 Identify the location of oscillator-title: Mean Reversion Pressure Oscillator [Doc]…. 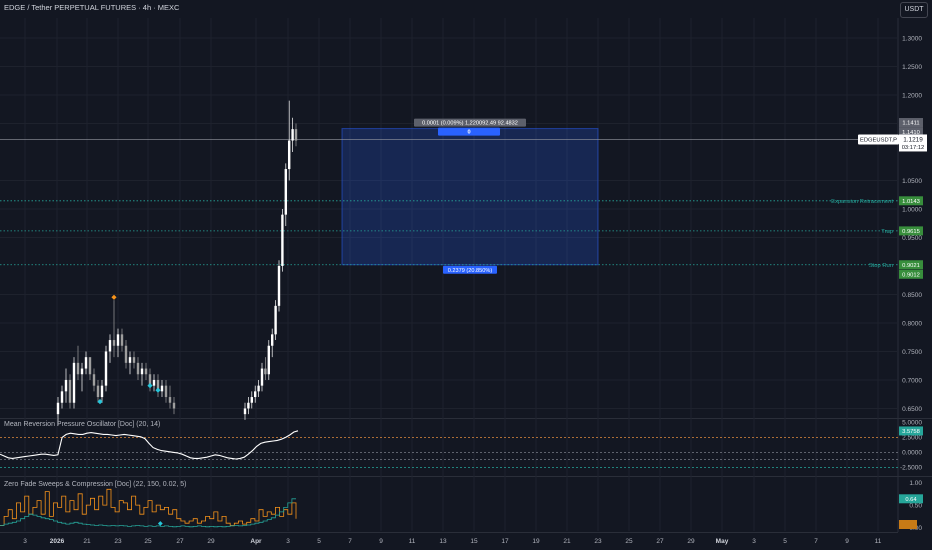
(82, 424).